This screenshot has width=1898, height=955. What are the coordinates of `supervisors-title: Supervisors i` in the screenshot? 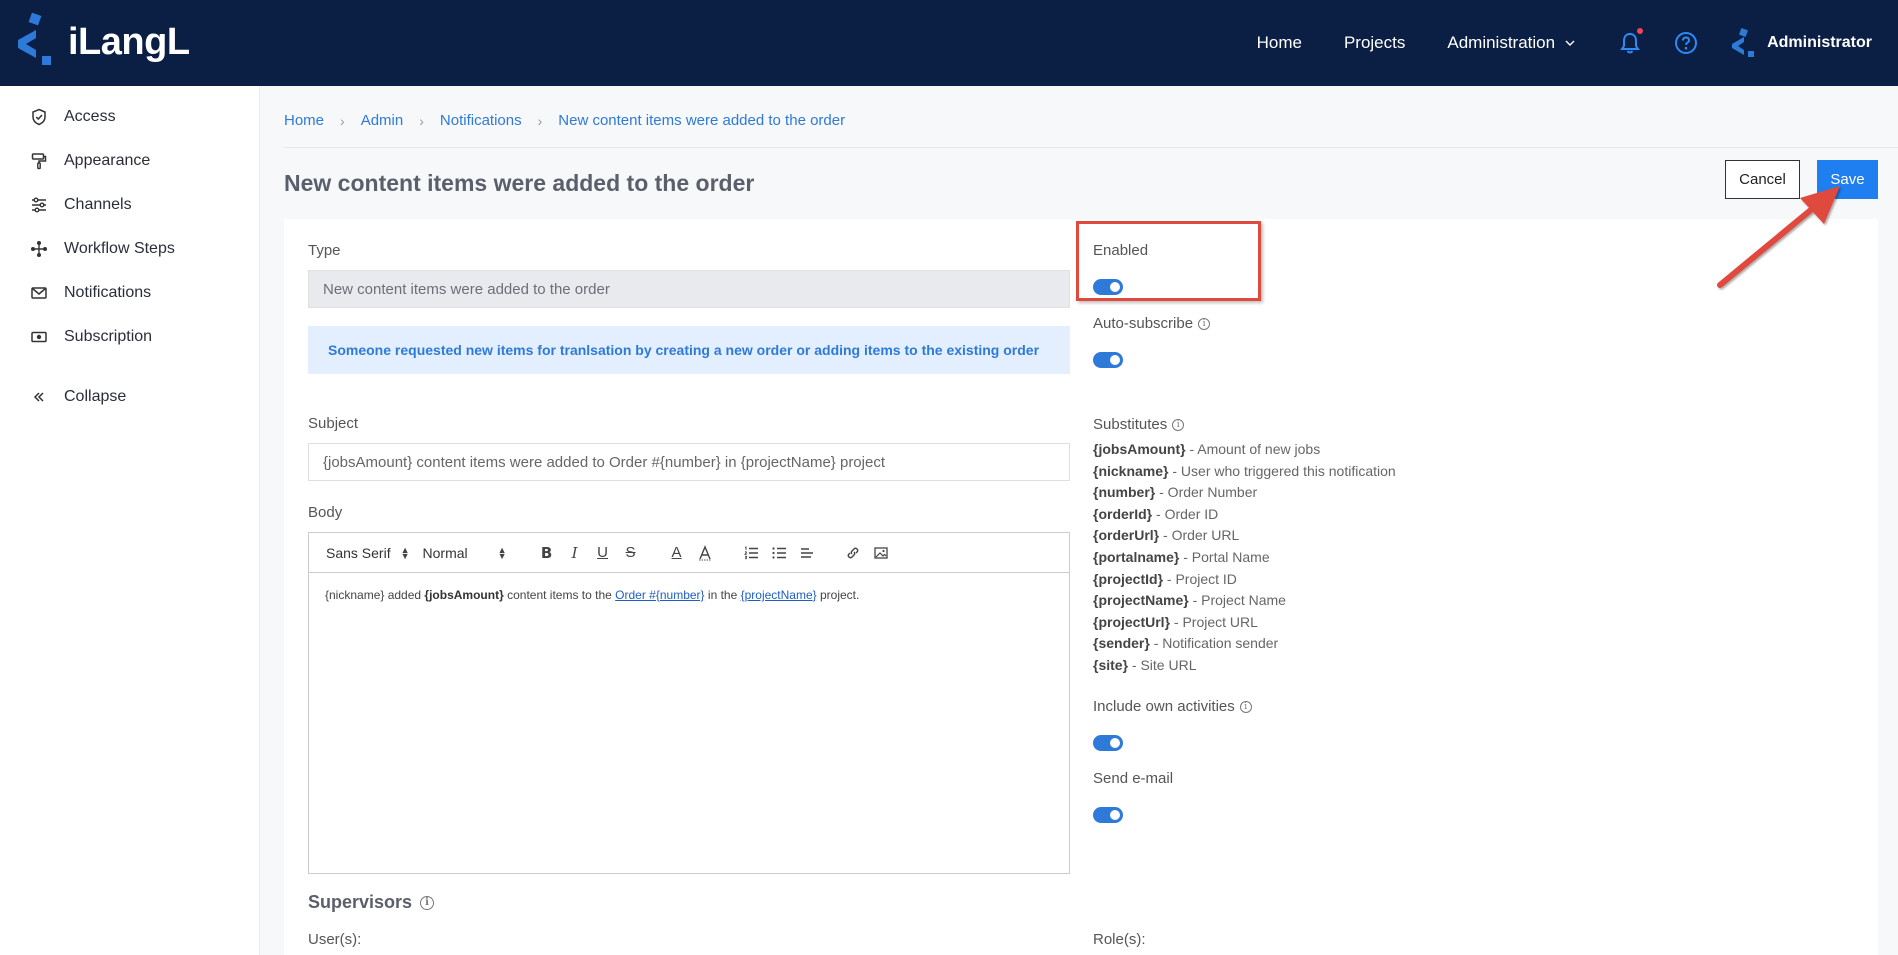 It's located at (371, 902).